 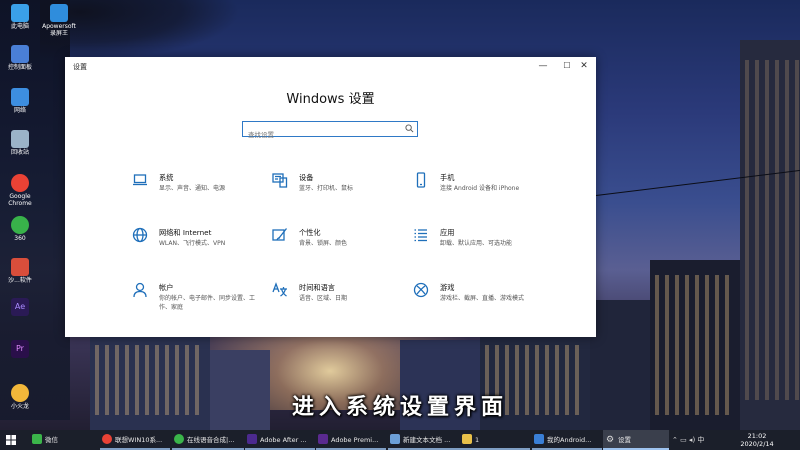 What do you see at coordinates (330, 66) in the screenshot?
I see `title-bar: 设置 — ☐ ✕` at bounding box center [330, 66].